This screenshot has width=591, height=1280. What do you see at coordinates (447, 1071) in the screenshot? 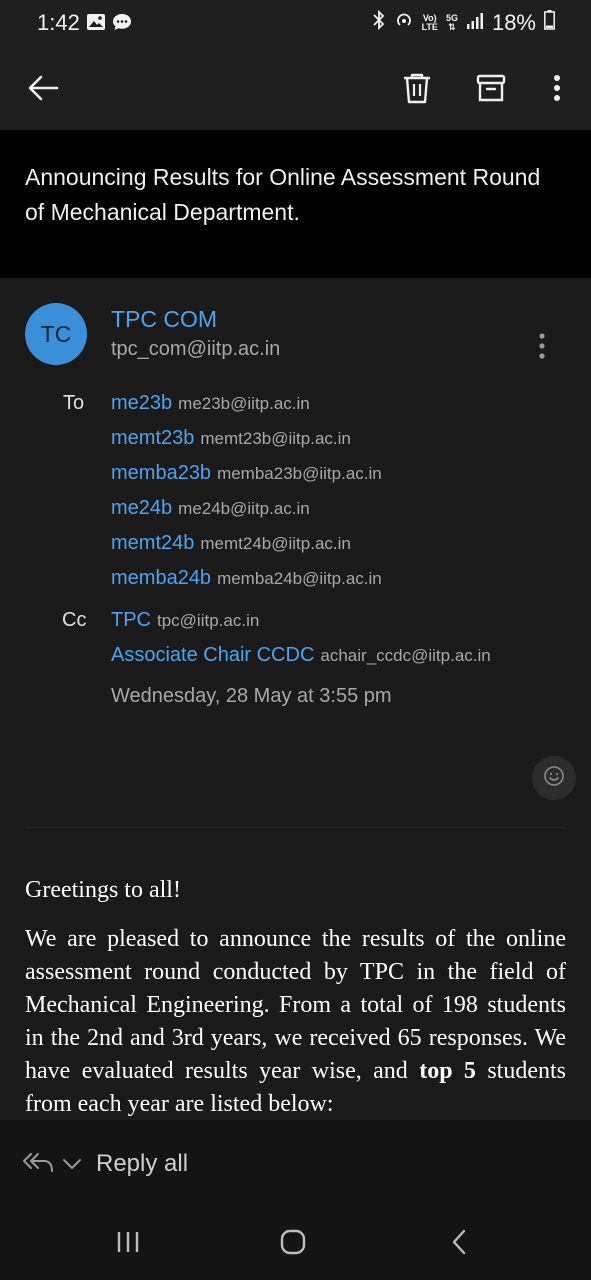
I see `body-bold-text: top 5` at bounding box center [447, 1071].